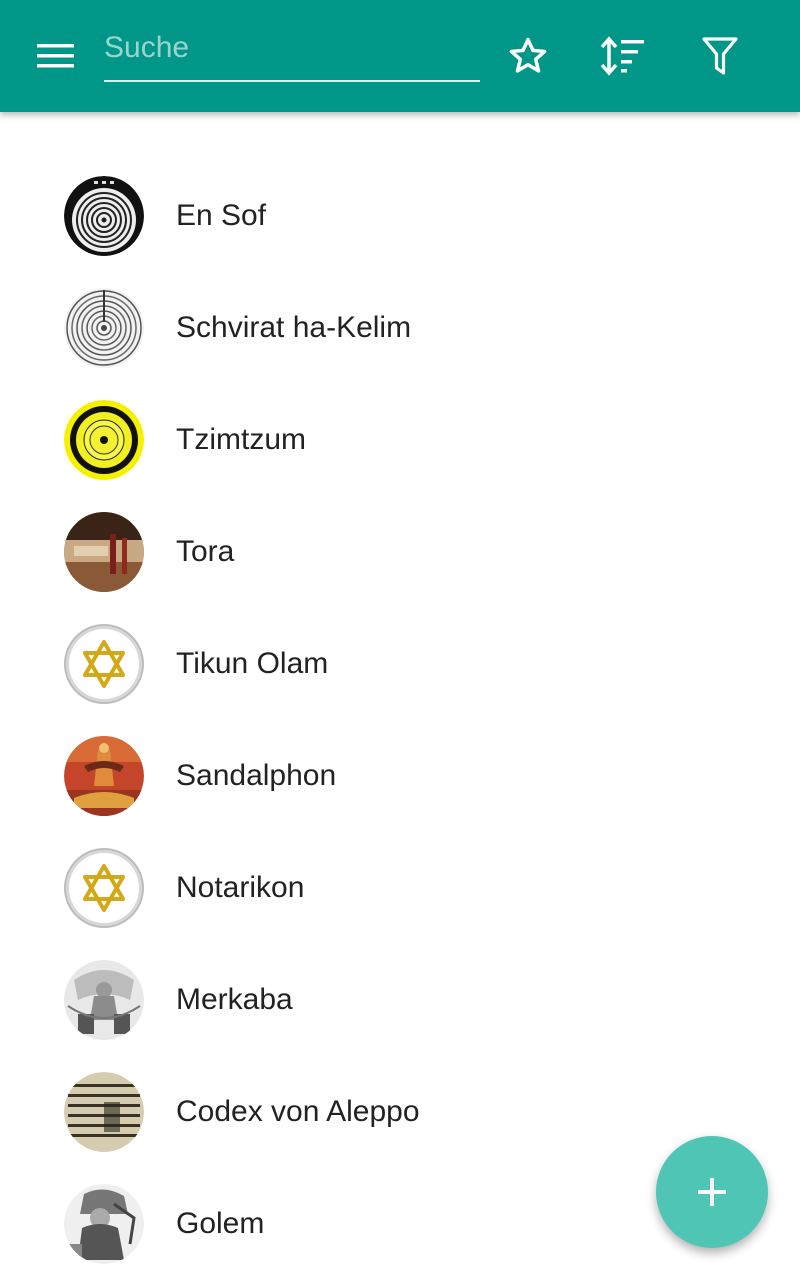 This screenshot has width=800, height=1280. I want to click on search-field, so click(292, 53).